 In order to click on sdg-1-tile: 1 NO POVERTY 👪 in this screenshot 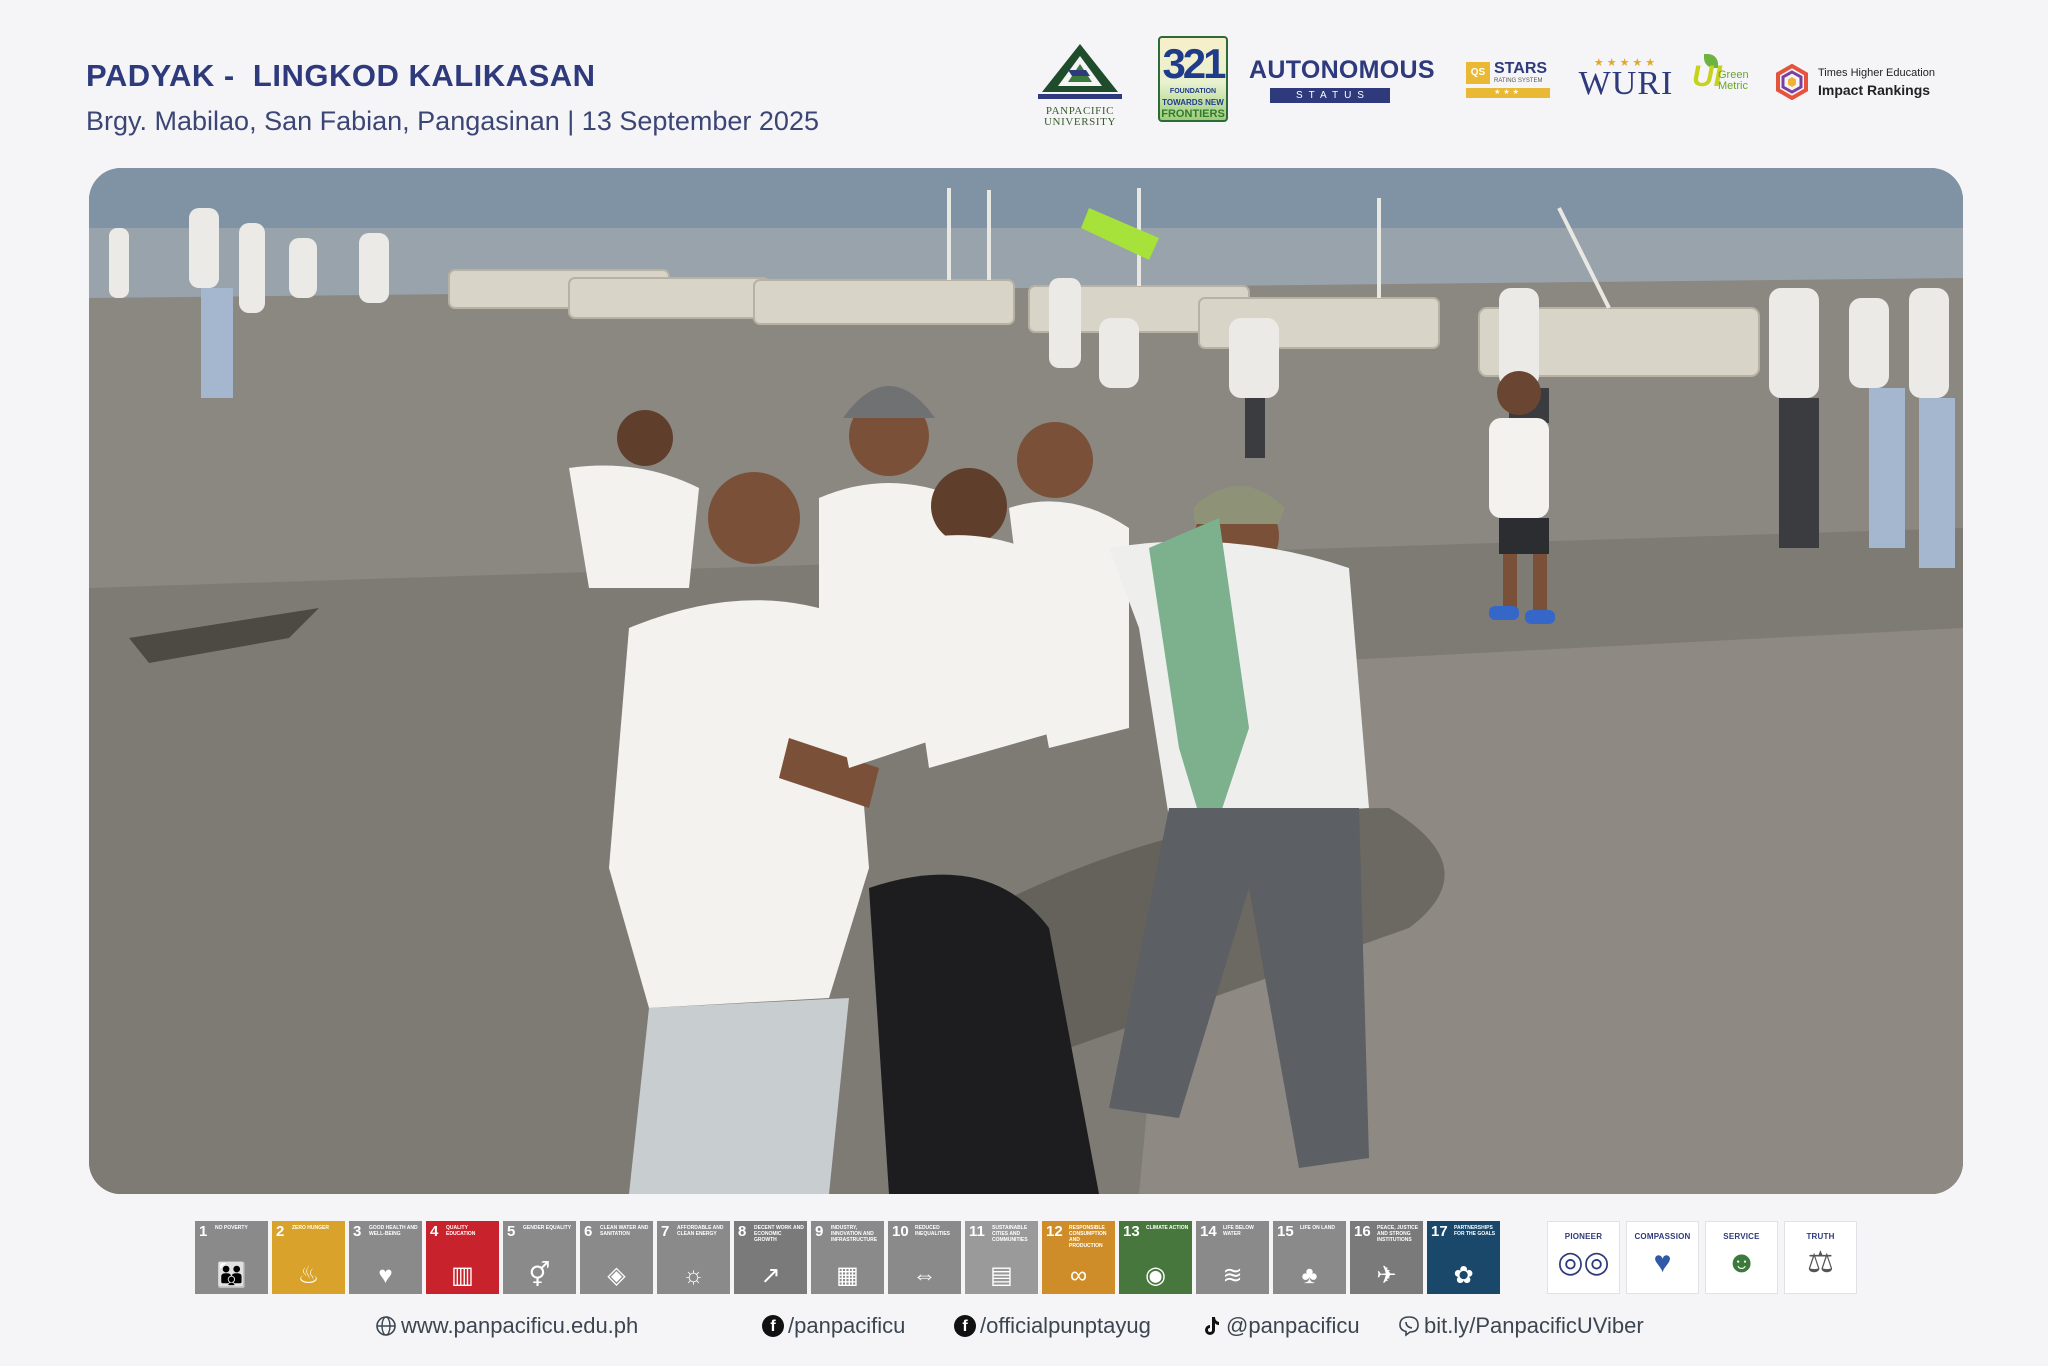, I will do `click(231, 1257)`.